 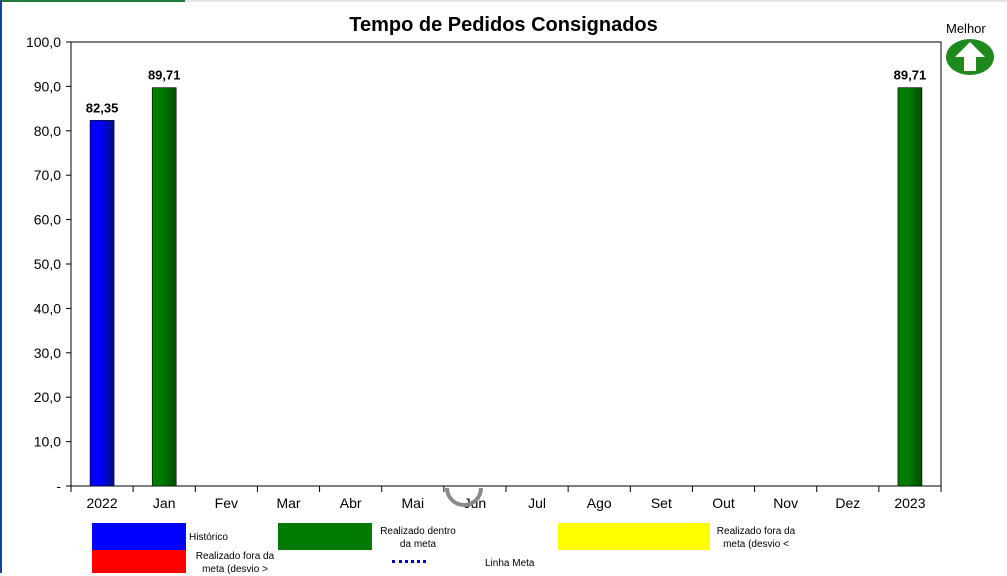 What do you see at coordinates (47, 220) in the screenshot?
I see `y-tick-label: 60,0` at bounding box center [47, 220].